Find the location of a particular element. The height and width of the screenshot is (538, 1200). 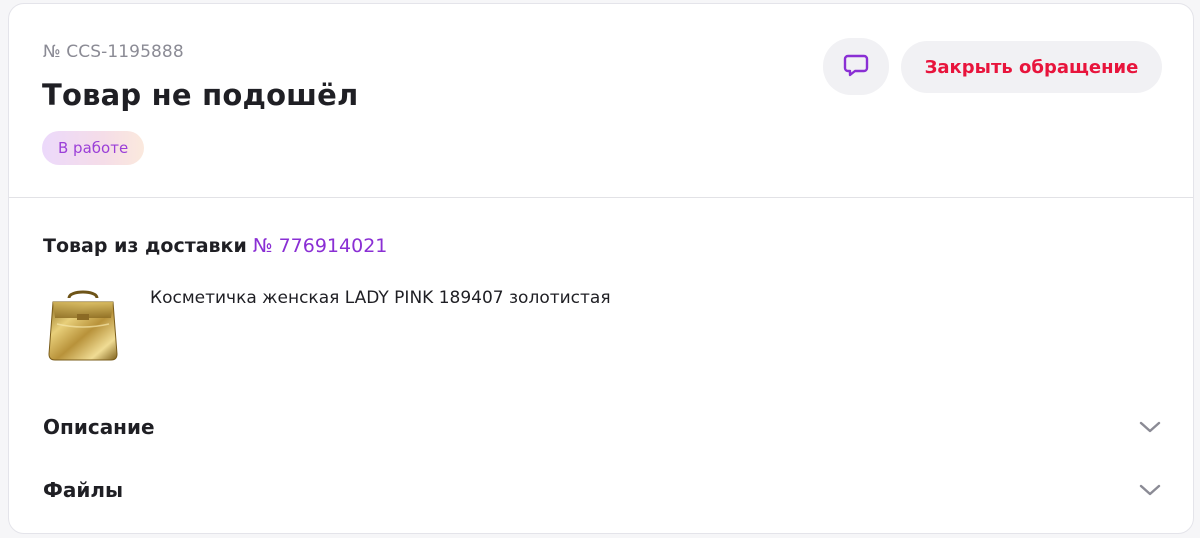

close-ticket-button: Закрыть обращение is located at coordinates (1031, 67).